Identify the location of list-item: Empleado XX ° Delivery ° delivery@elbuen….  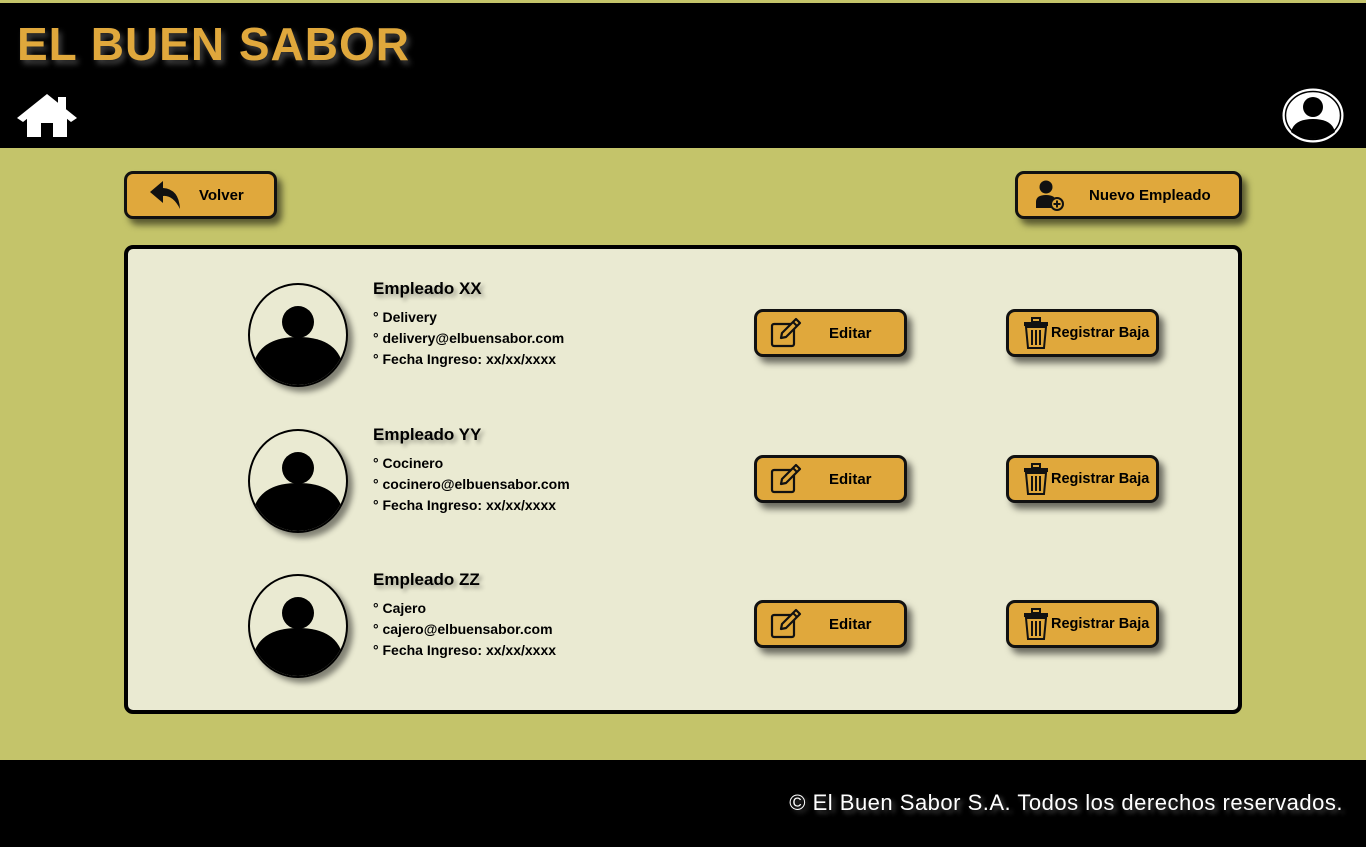
(683, 335).